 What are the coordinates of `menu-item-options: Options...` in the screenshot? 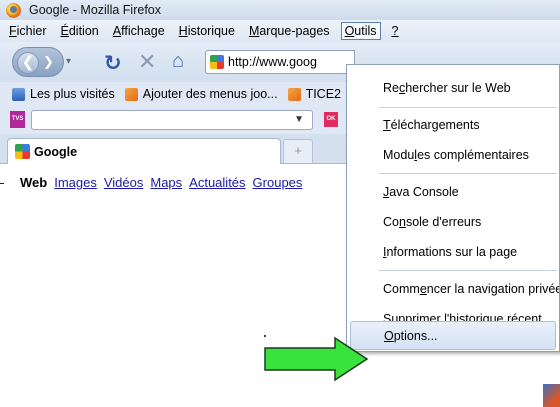 It's located at (453, 335).